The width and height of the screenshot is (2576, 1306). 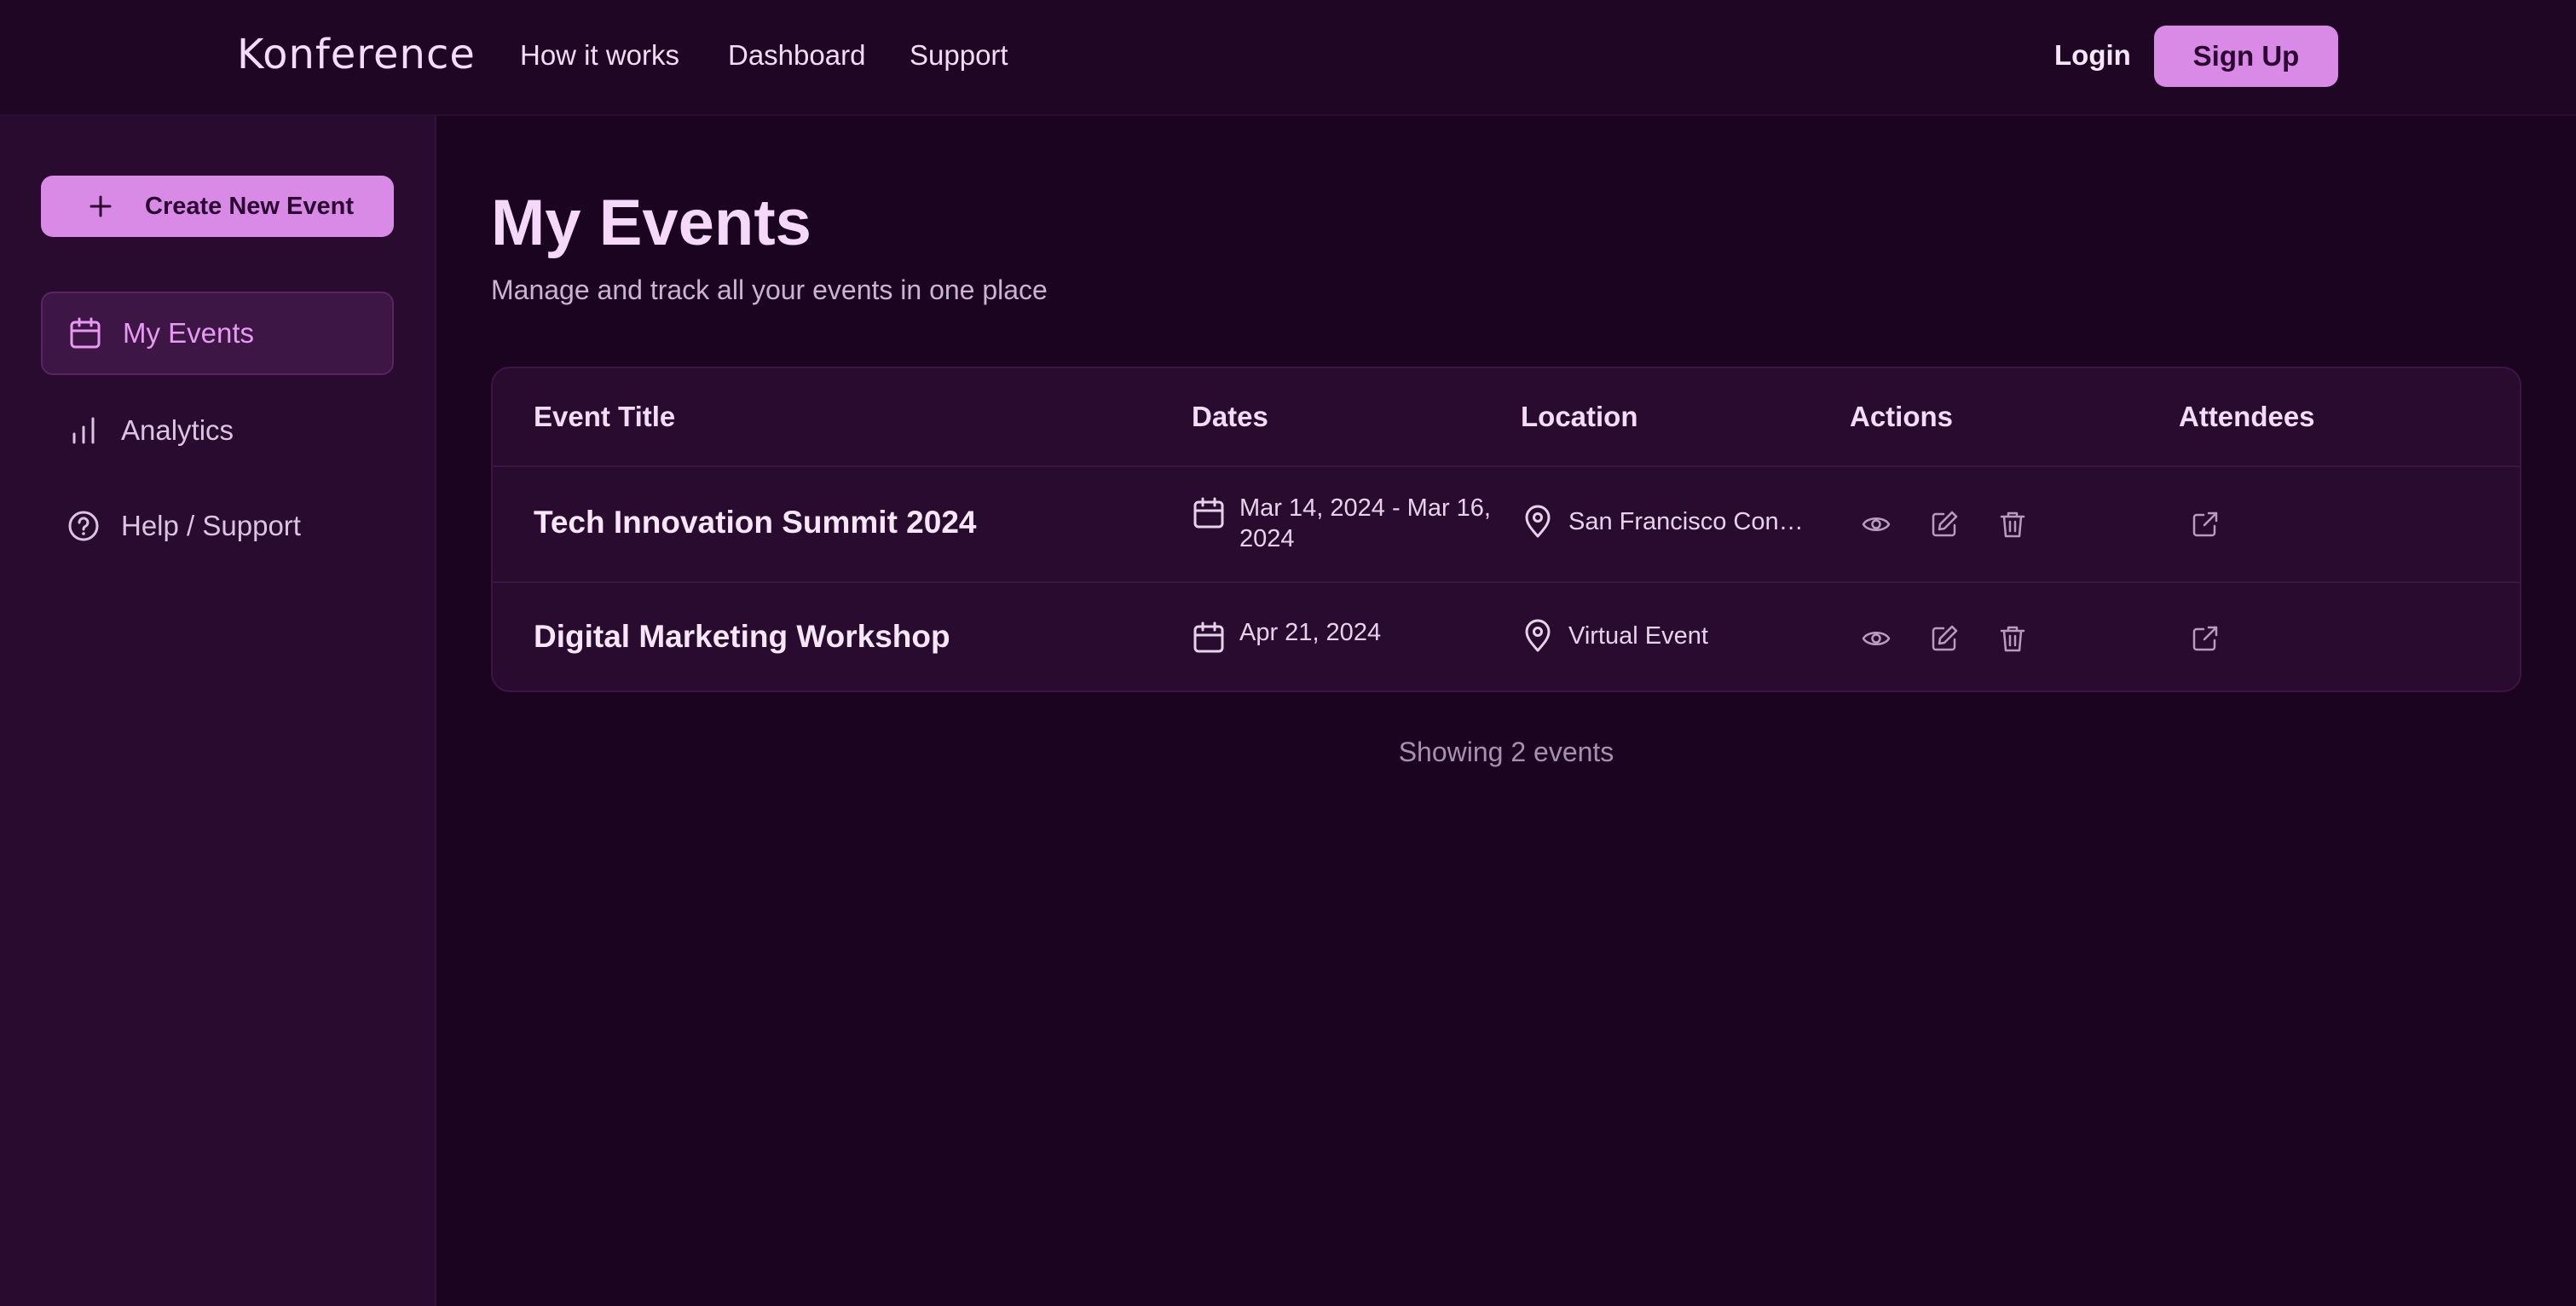 What do you see at coordinates (356, 55) in the screenshot?
I see `logo: Konference` at bounding box center [356, 55].